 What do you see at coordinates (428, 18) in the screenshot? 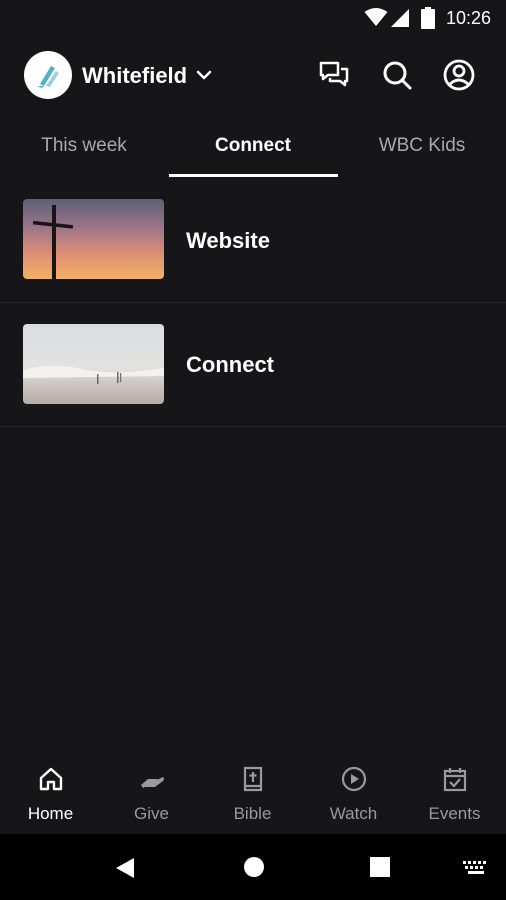
I see `battery-icon` at bounding box center [428, 18].